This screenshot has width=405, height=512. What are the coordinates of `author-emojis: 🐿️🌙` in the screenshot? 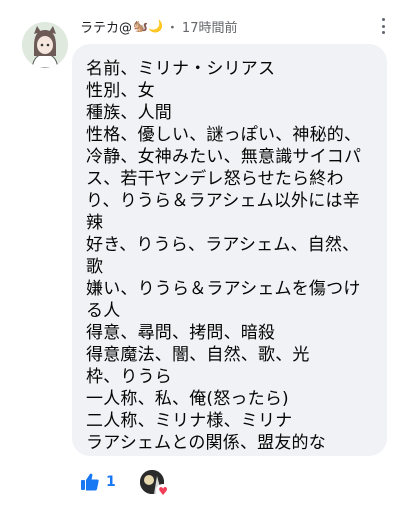 It's located at (148, 26).